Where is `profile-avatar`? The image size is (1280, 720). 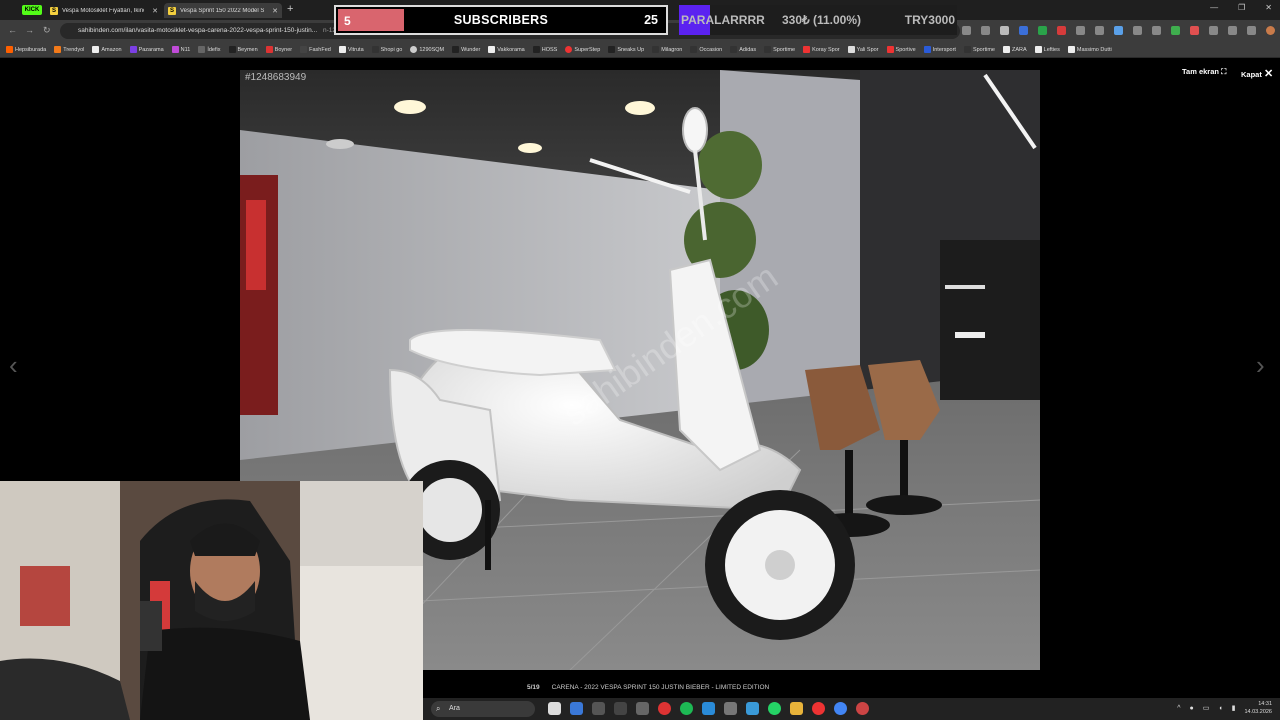 profile-avatar is located at coordinates (1270, 30).